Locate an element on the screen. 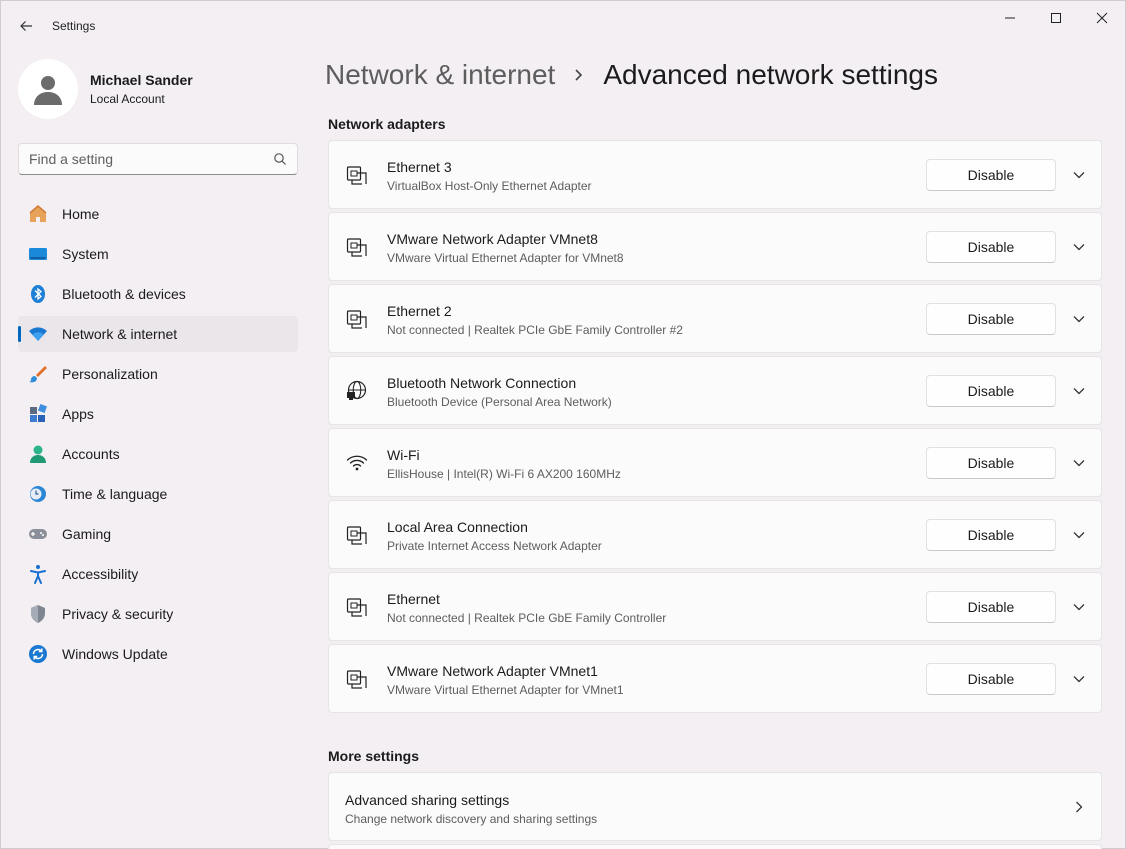 This screenshot has height=849, width=1126. search-box is located at coordinates (158, 159).